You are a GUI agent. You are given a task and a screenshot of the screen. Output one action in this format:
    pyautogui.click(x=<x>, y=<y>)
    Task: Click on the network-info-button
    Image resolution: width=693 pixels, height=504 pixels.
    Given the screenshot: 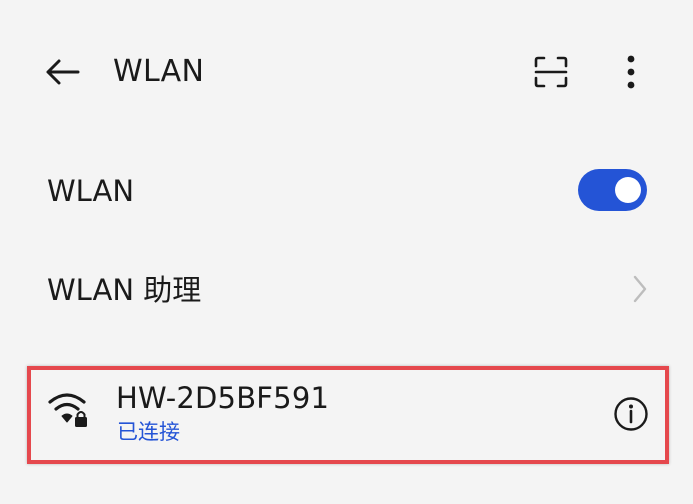 What is the action you would take?
    pyautogui.click(x=631, y=414)
    